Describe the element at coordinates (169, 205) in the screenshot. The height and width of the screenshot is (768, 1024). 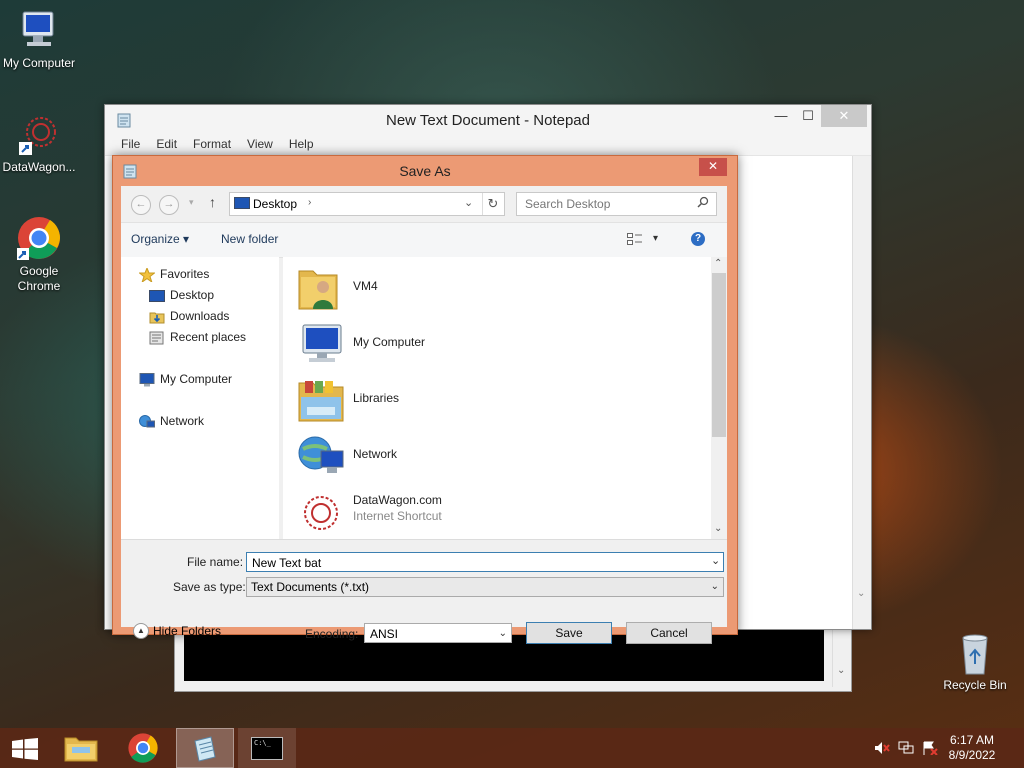
I see `forward-button: →` at that location.